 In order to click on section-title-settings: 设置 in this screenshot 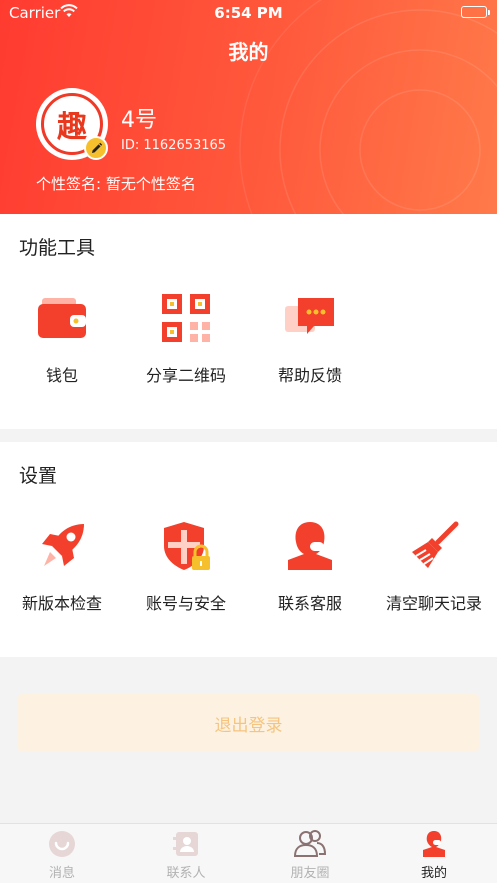, I will do `click(38, 476)`.